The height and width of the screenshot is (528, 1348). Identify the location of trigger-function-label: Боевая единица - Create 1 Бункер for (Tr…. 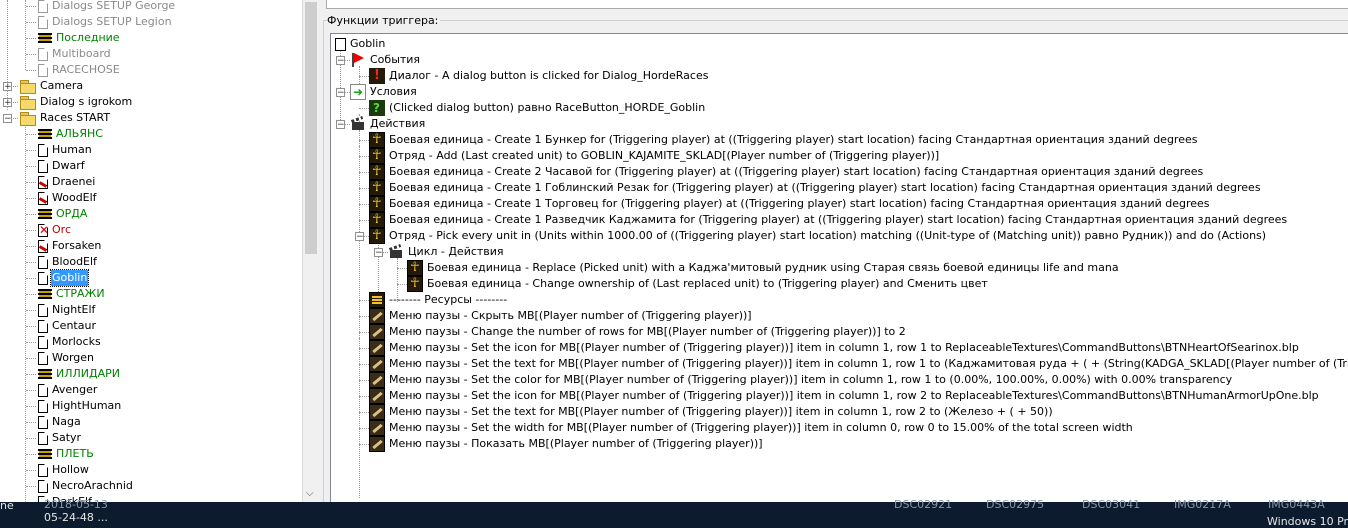
(793, 139).